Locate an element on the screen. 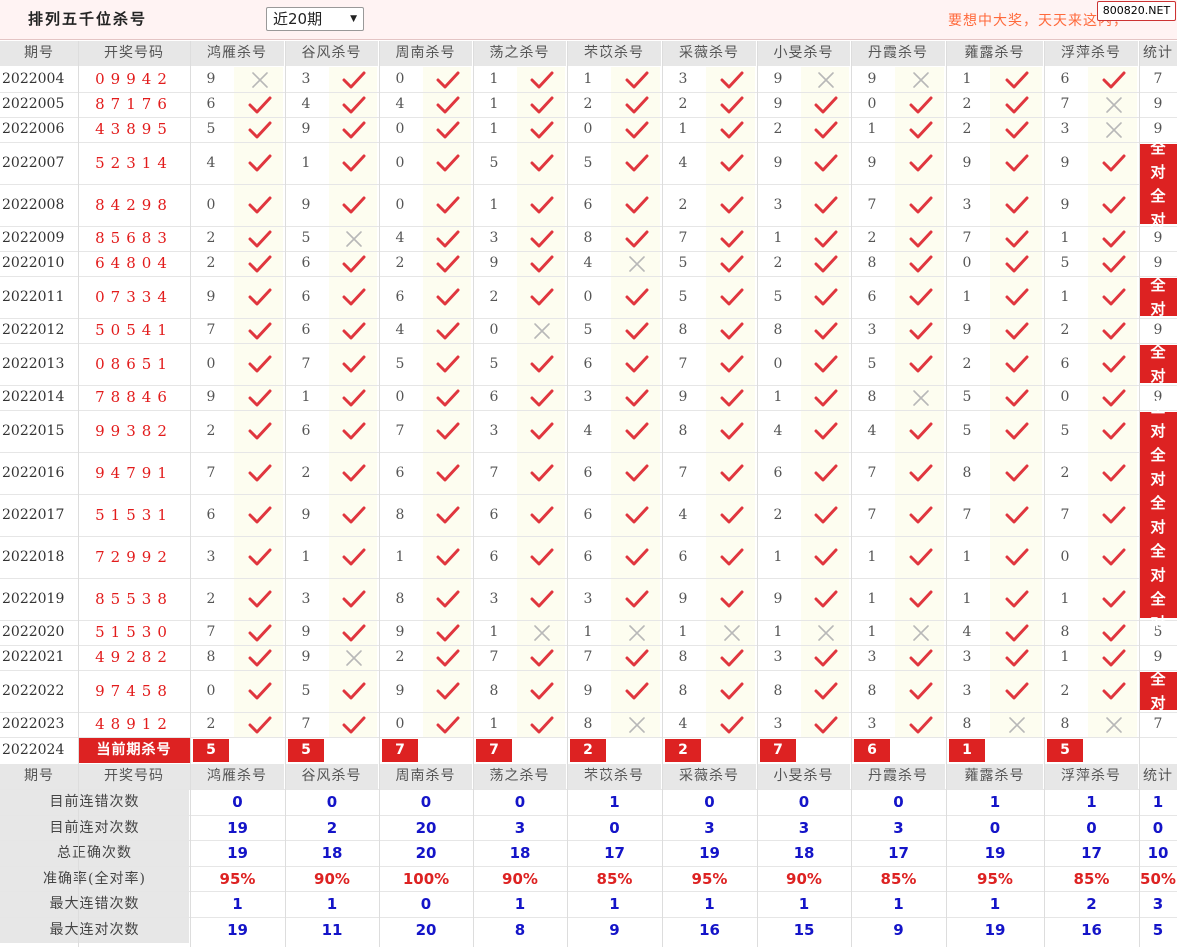  bottom-header-expert: 芣苡杀号 is located at coordinates (614, 776).